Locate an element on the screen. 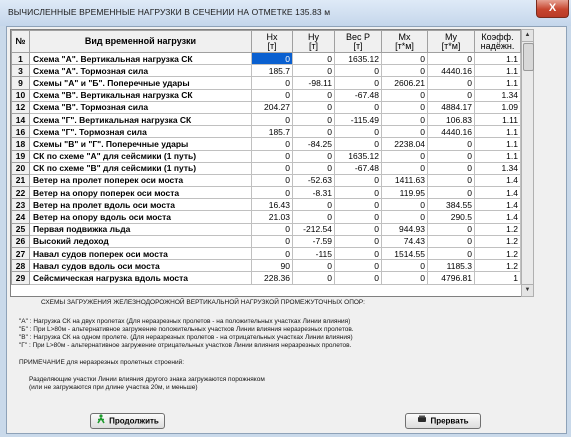  value-cell: 1411.63 is located at coordinates (404, 180).